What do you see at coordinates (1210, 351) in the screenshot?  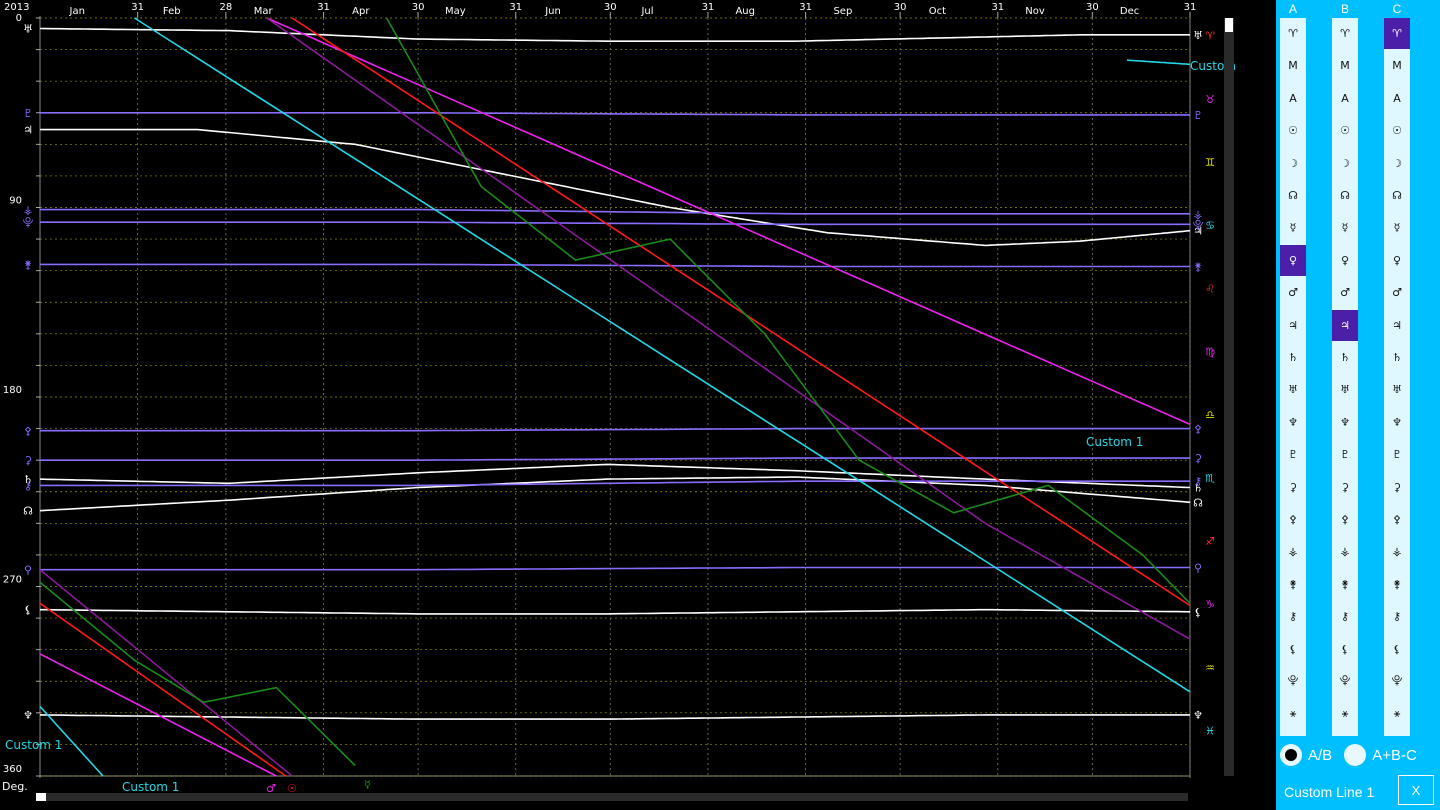 I see `zodiac-sign-label: ♍` at bounding box center [1210, 351].